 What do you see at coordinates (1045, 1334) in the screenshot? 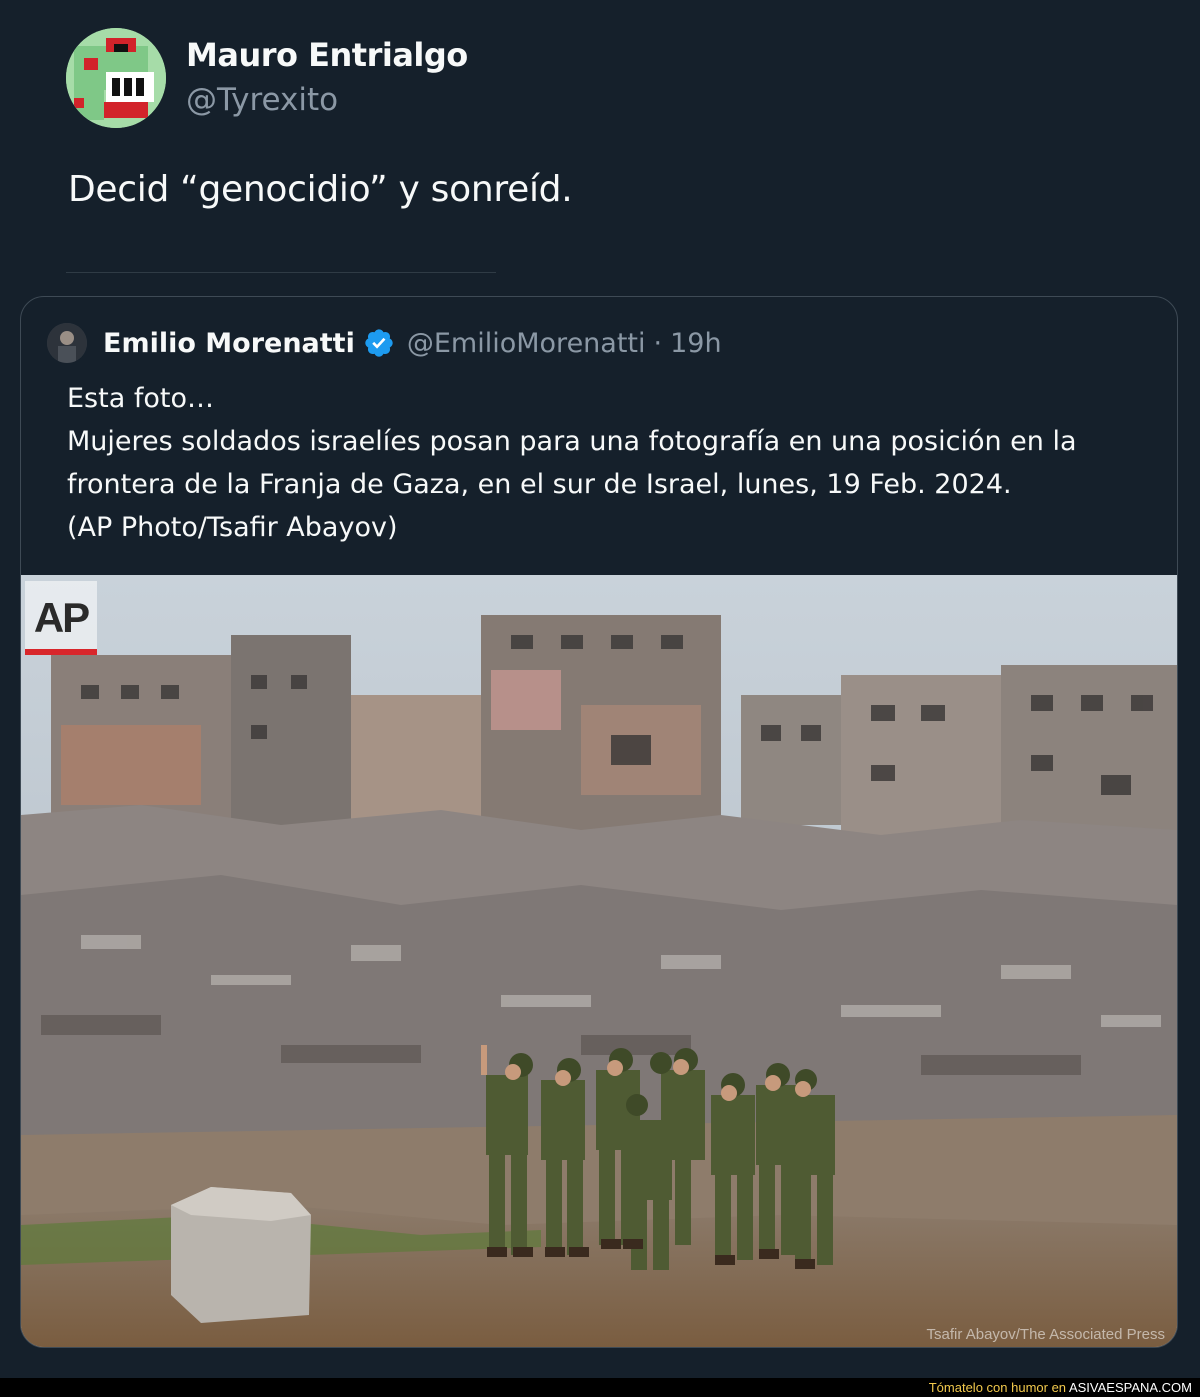
I see `photo-credit-watermark: Tsafir Abayov/The Associated Press` at bounding box center [1045, 1334].